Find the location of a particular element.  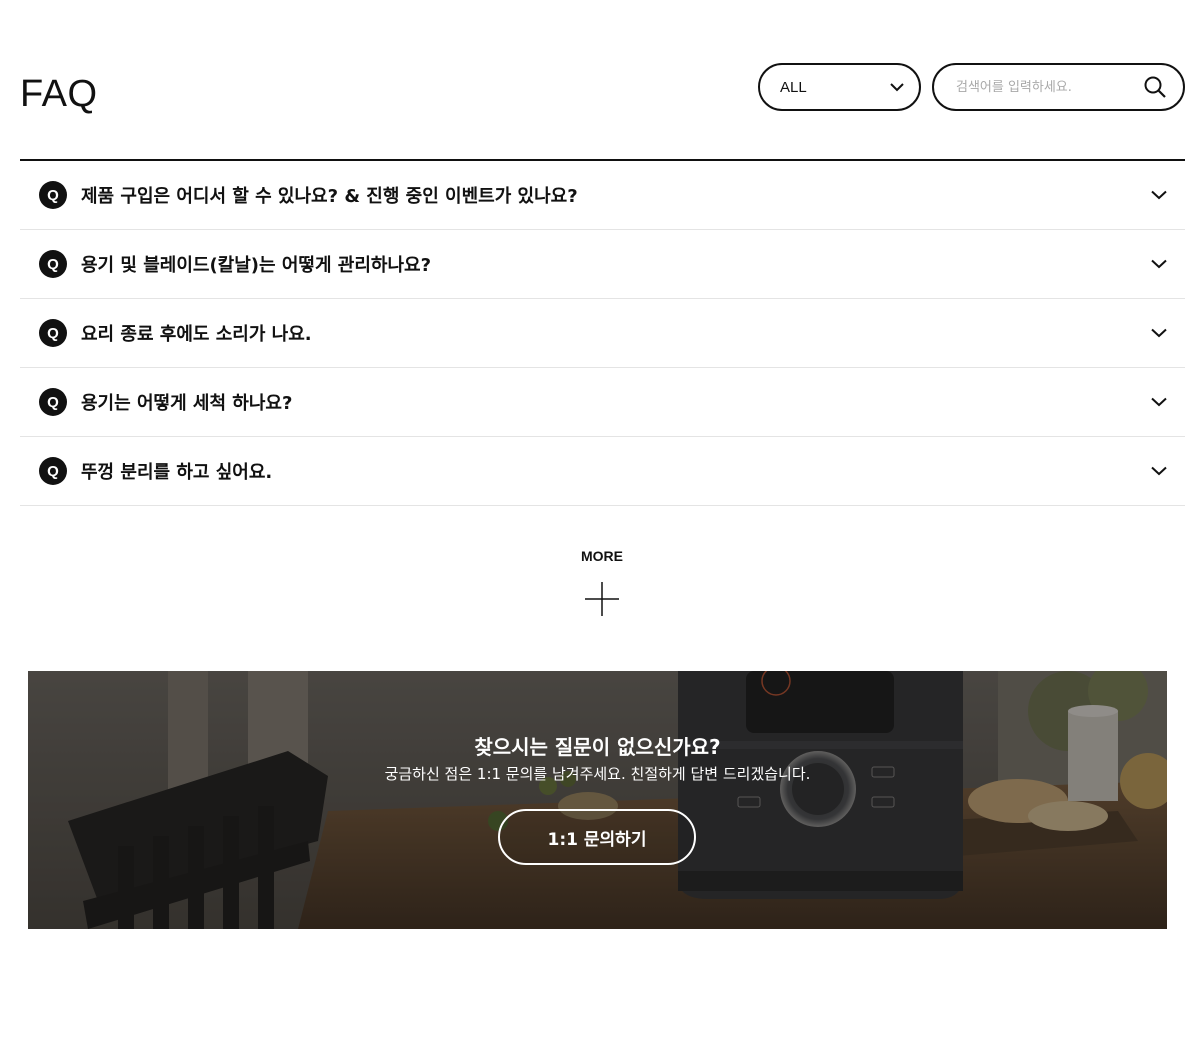

faq-item: Q 뚜껑 분리를 하고 싶어요. is located at coordinates (602, 471).